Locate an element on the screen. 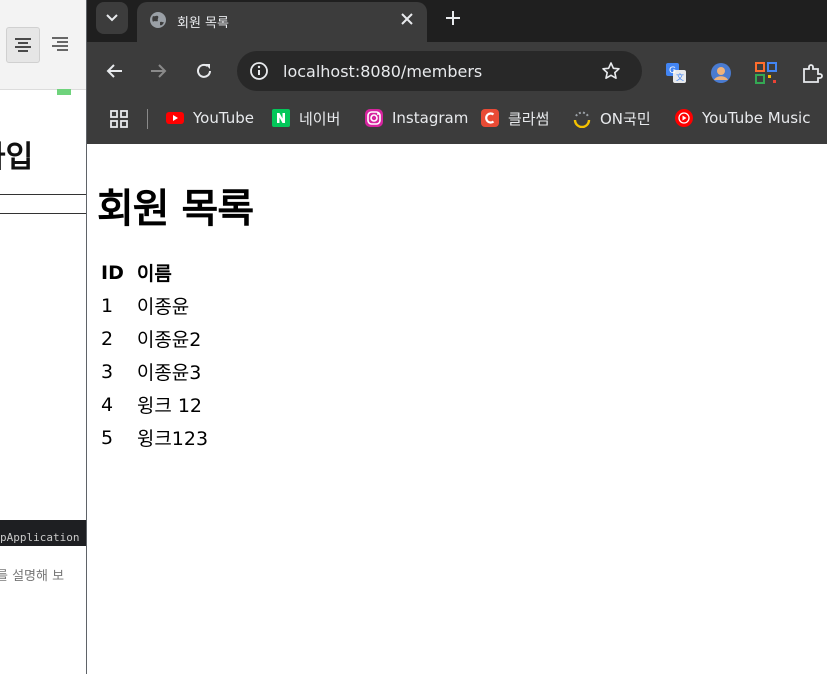  background-toolbar is located at coordinates (45, 45).